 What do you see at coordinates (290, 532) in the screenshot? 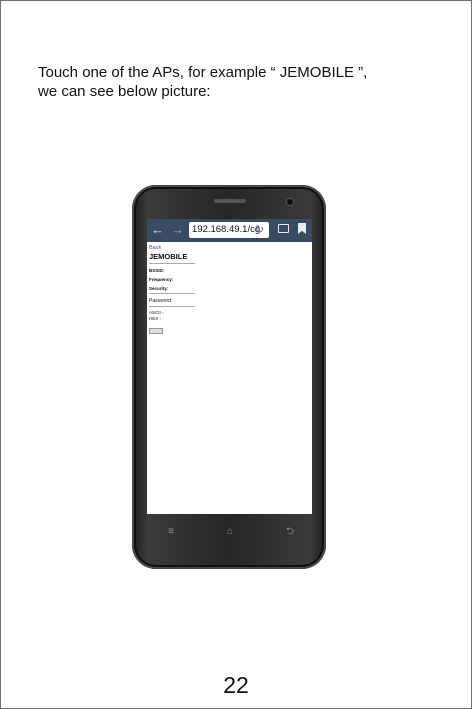
I see `return-icon: ⮌` at bounding box center [290, 532].